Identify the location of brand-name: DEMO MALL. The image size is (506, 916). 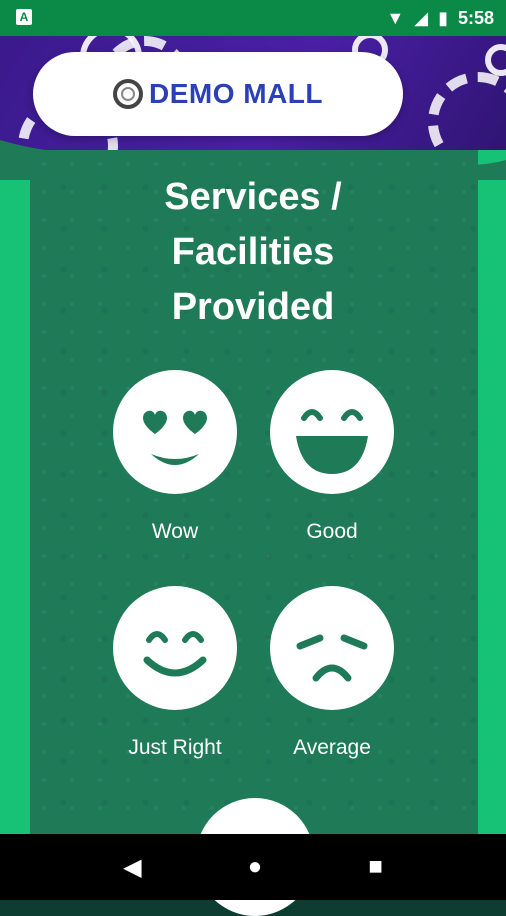
(236, 93).